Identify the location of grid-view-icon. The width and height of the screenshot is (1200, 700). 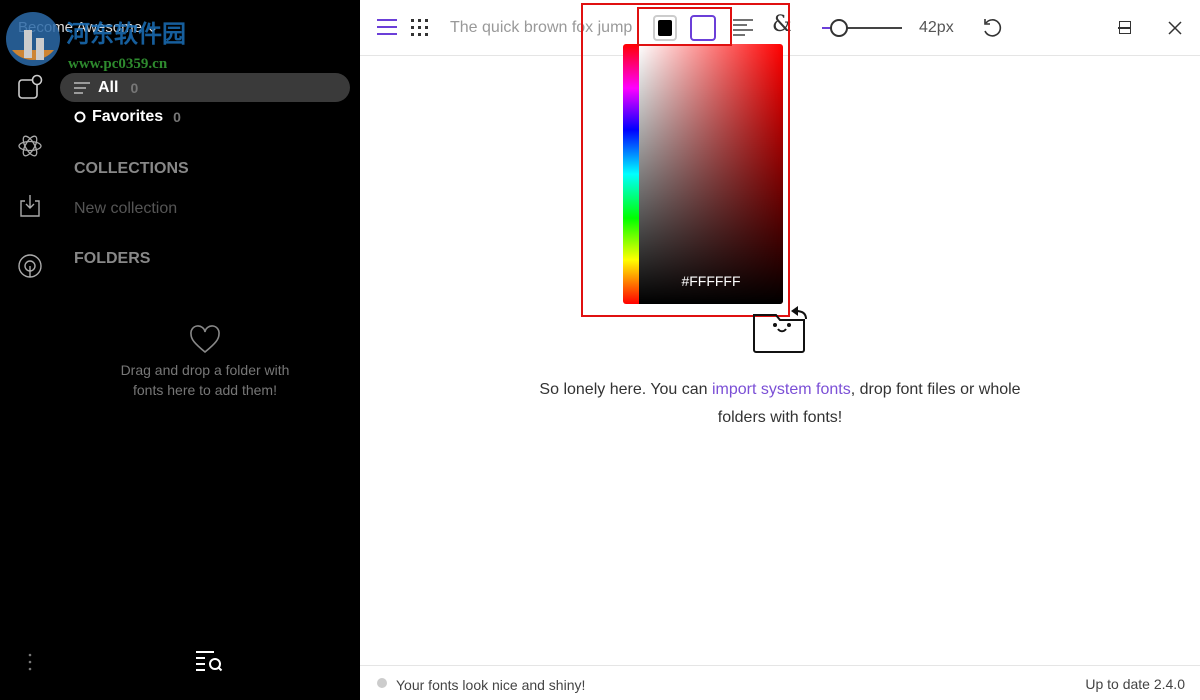
(420, 28).